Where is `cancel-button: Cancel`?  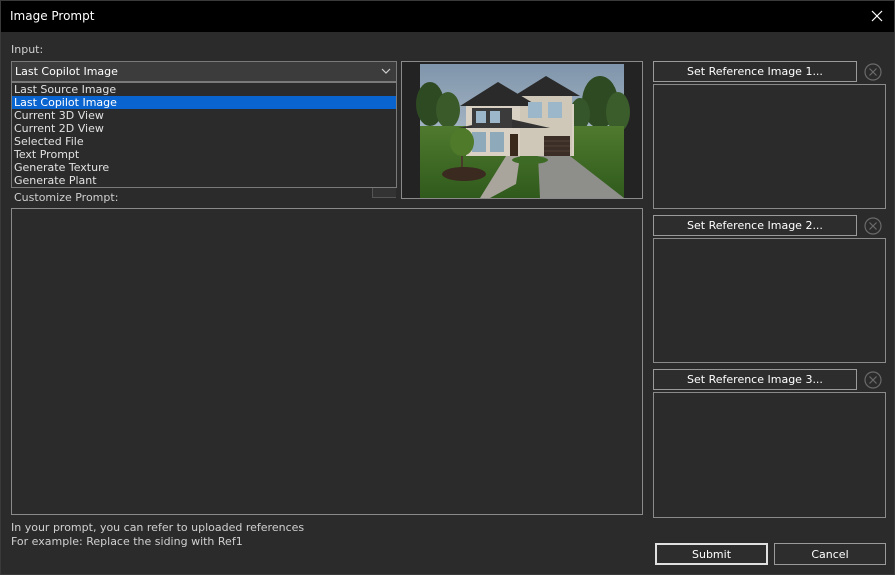
cancel-button: Cancel is located at coordinates (830, 554).